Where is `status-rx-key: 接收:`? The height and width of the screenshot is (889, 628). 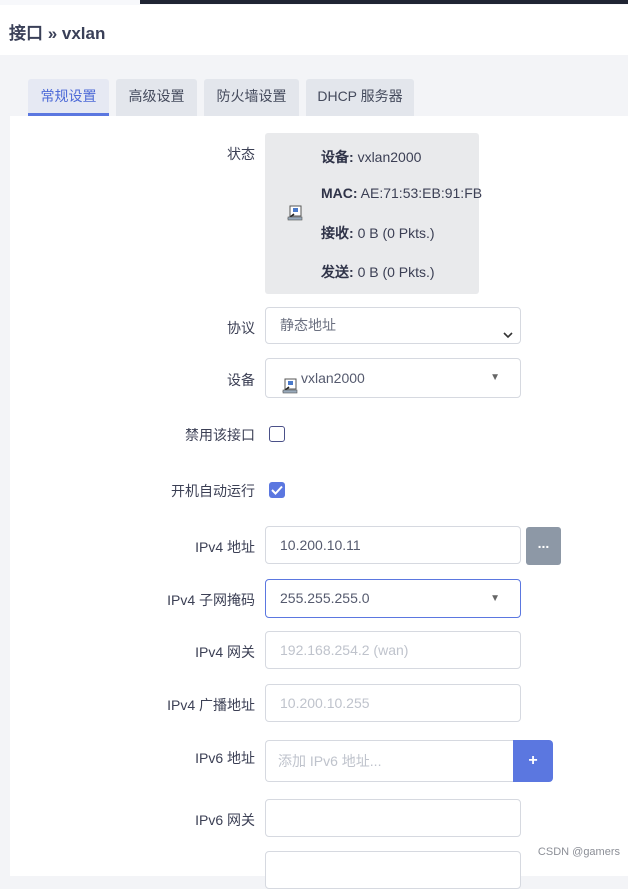 status-rx-key: 接收: is located at coordinates (337, 233).